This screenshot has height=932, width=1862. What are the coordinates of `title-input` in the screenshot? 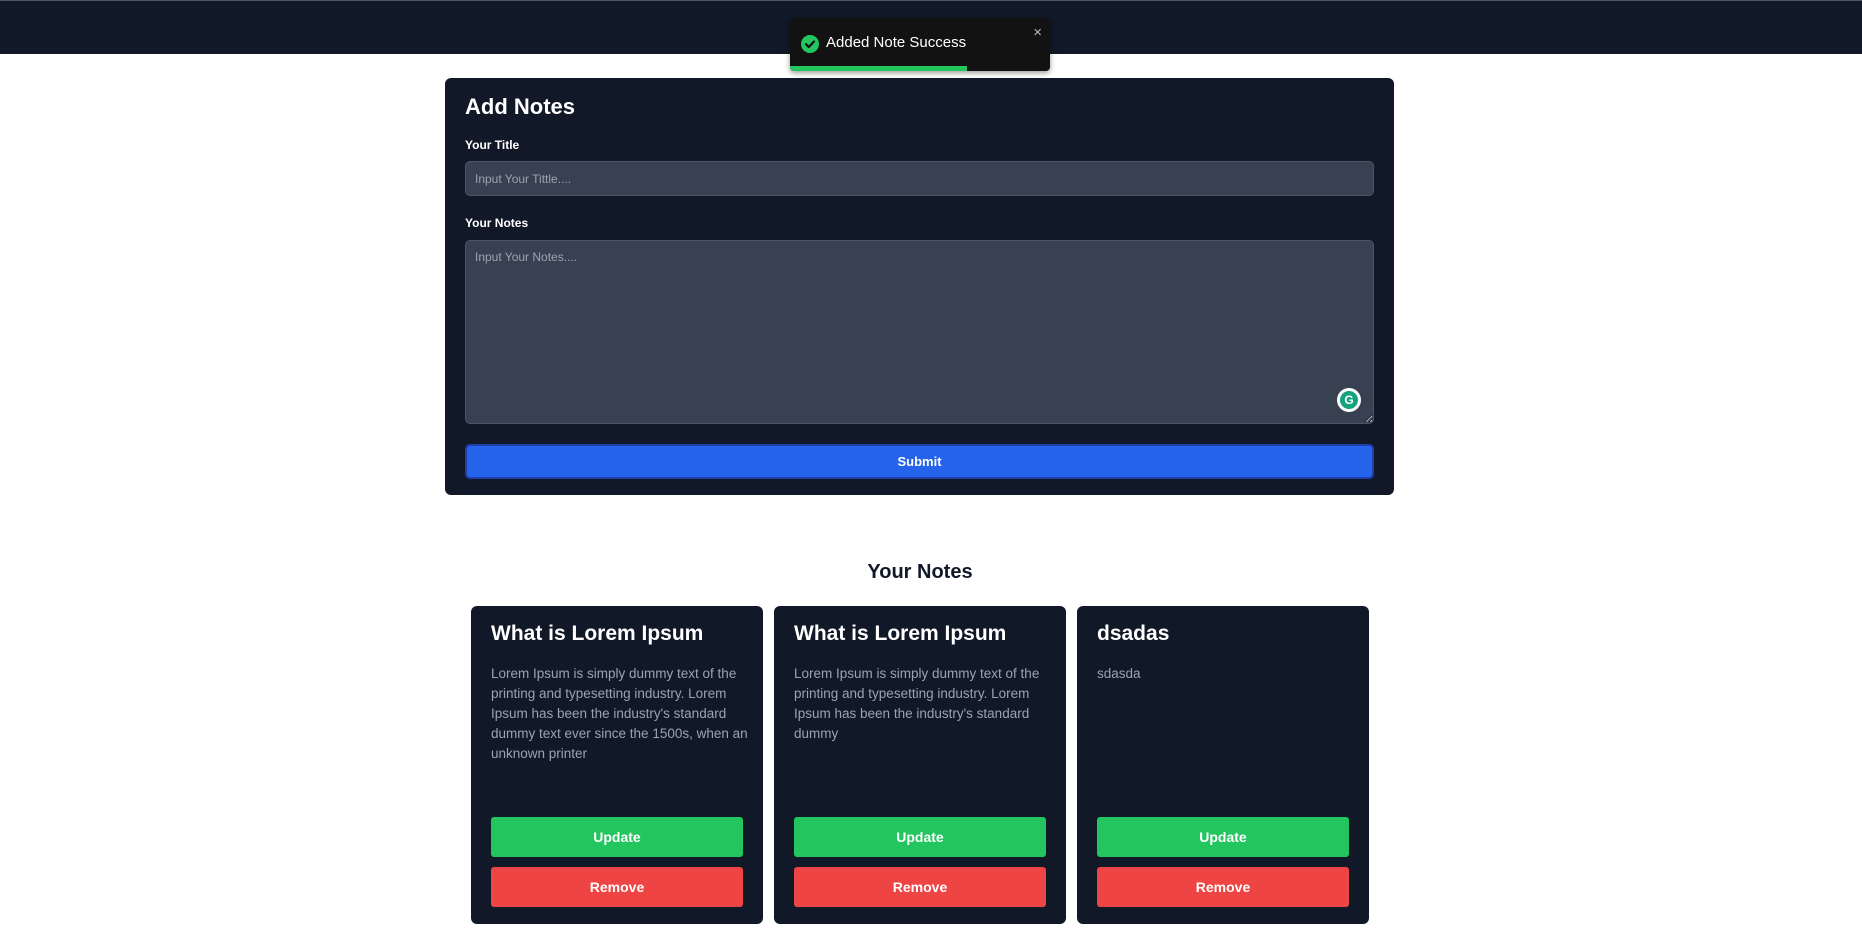 It's located at (919, 178).